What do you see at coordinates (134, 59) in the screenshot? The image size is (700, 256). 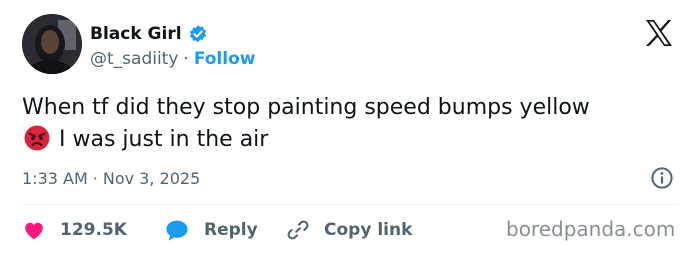 I see `user-handle: @t_sadiity` at bounding box center [134, 59].